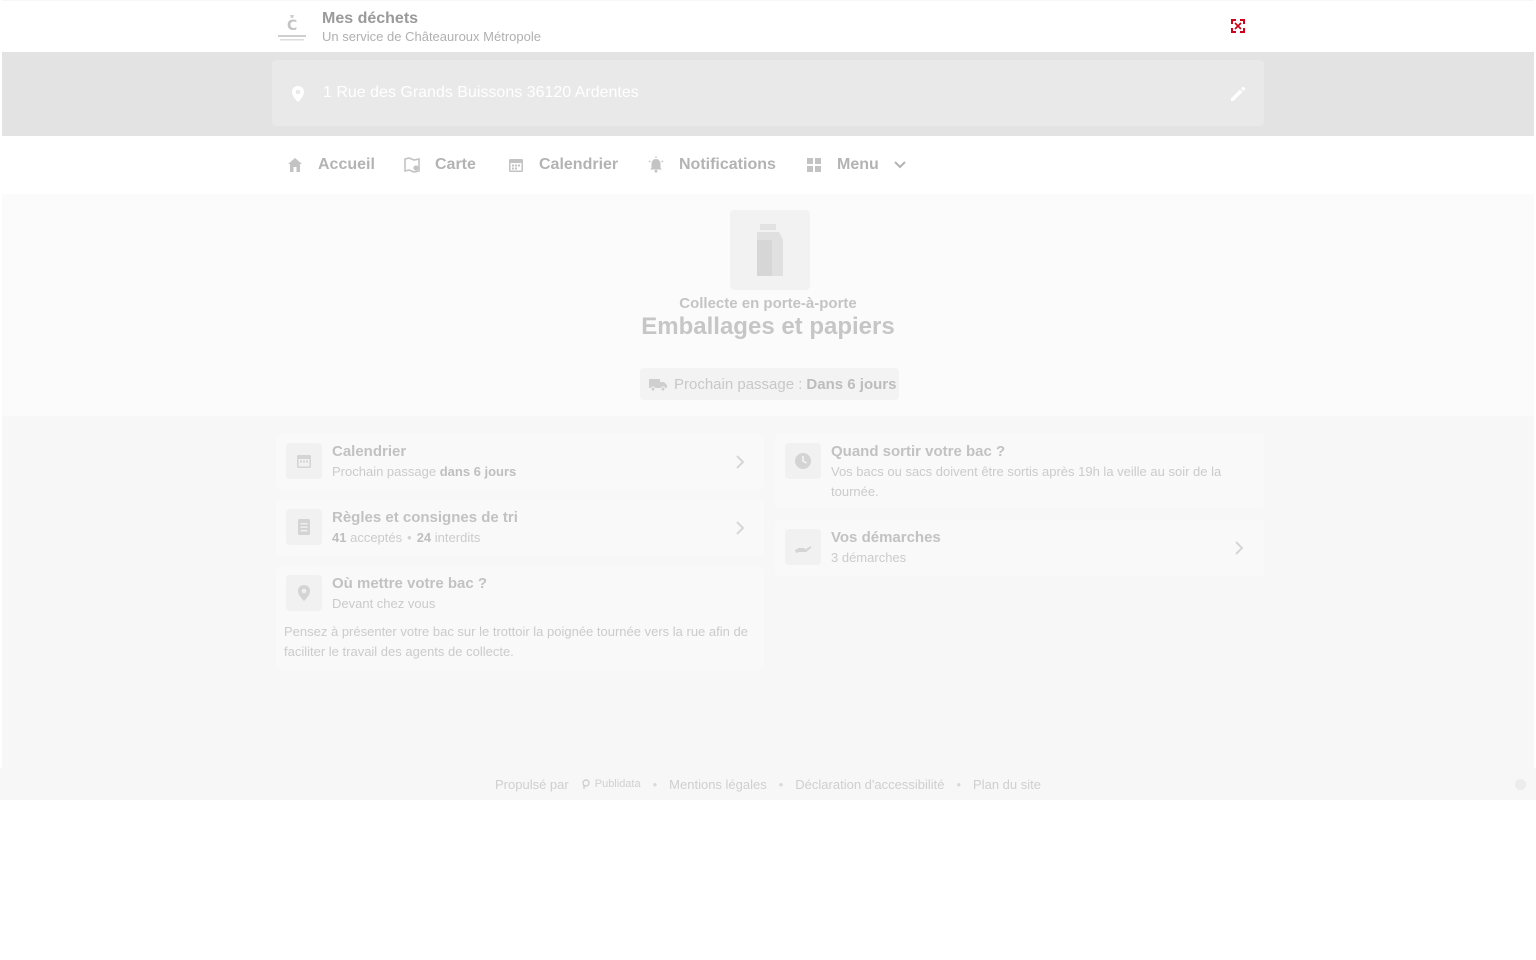 The height and width of the screenshot is (960, 1536). I want to click on next-collection-pill: Prochain passage : Dans 6 jours, so click(769, 384).